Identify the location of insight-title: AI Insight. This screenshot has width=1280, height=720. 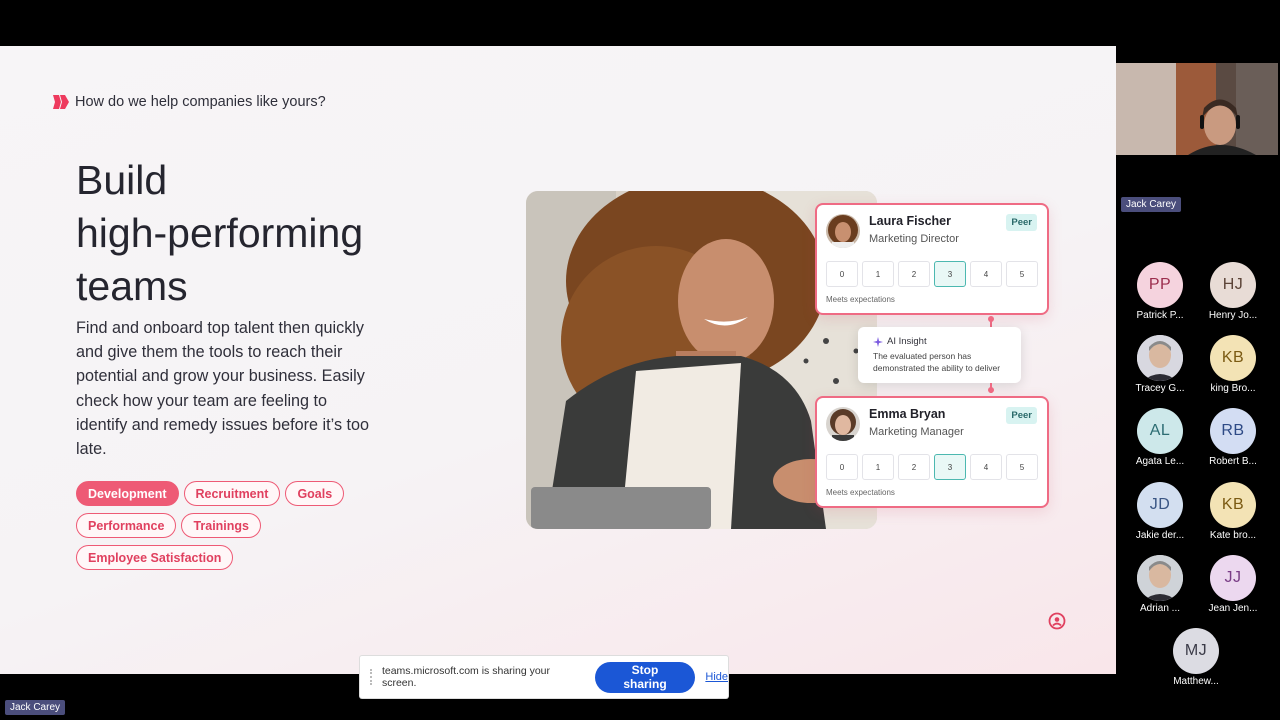
(947, 341).